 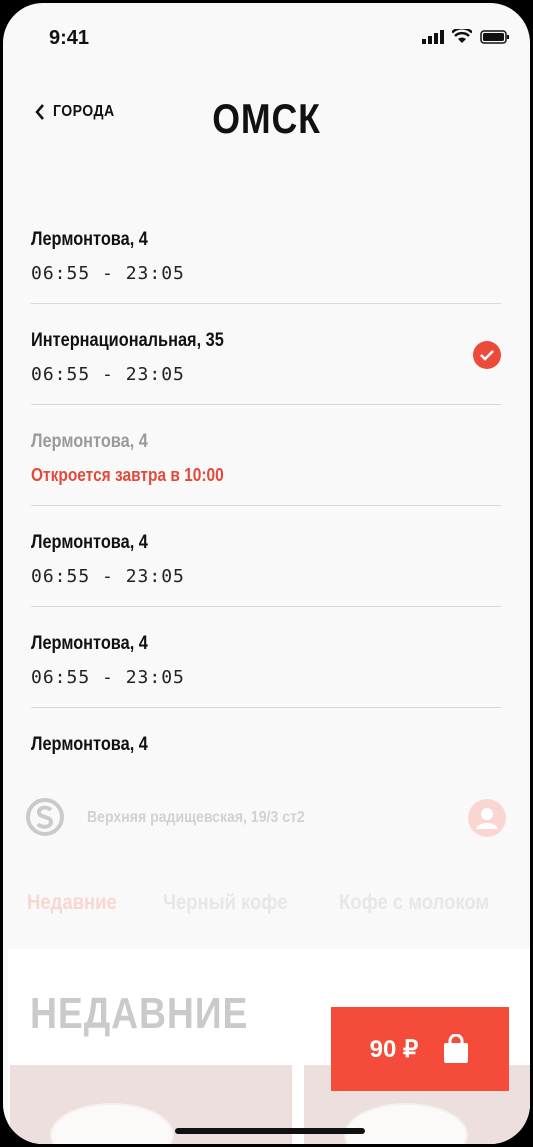 I want to click on location-bar: Верхняя радищевская, 19/3 ст2, so click(x=266, y=815).